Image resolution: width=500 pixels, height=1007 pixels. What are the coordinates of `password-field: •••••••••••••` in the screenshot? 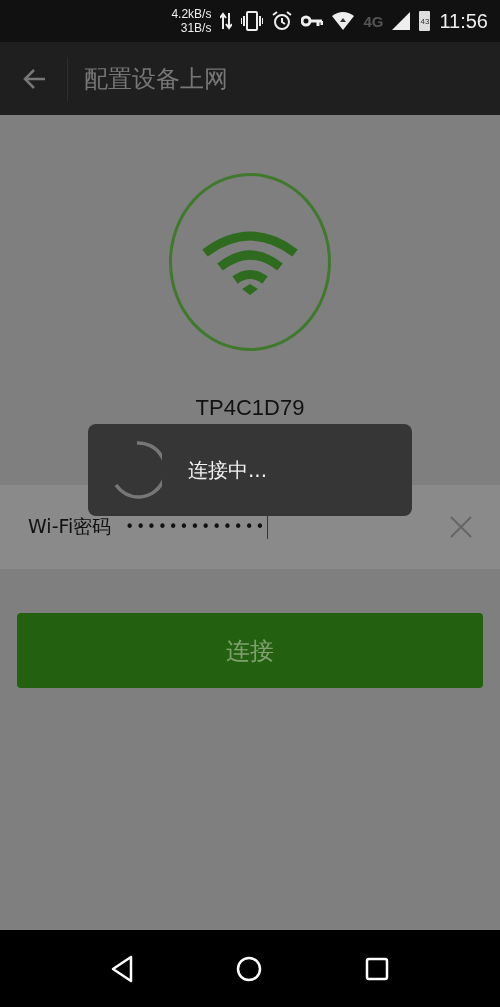 It's located at (280, 527).